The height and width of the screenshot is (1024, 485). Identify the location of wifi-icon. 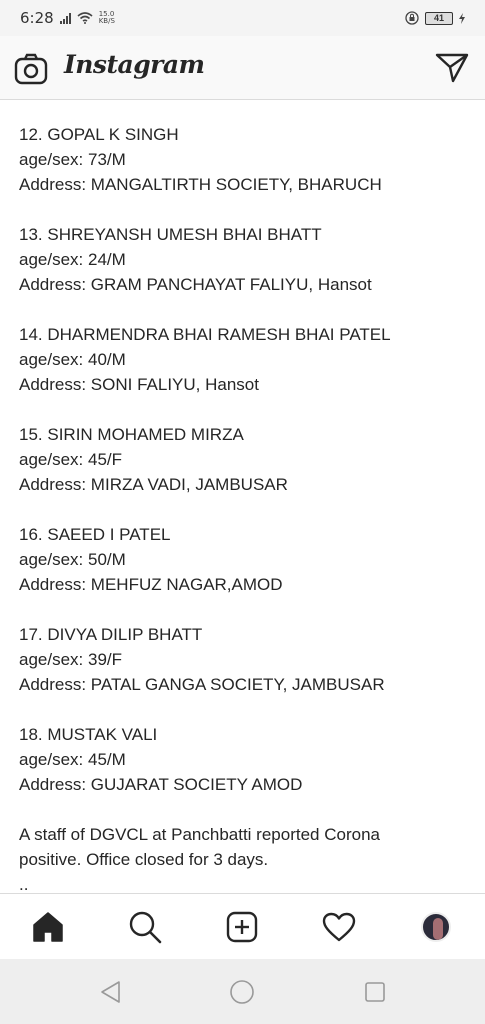
(85, 18).